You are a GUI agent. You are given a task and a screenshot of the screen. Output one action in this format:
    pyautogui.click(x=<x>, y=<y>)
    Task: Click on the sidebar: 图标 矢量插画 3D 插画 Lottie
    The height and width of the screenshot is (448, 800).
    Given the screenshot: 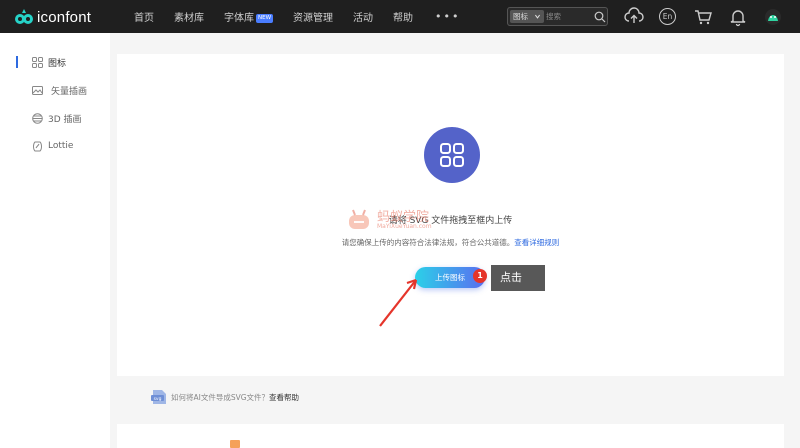 What is the action you would take?
    pyautogui.click(x=55, y=240)
    